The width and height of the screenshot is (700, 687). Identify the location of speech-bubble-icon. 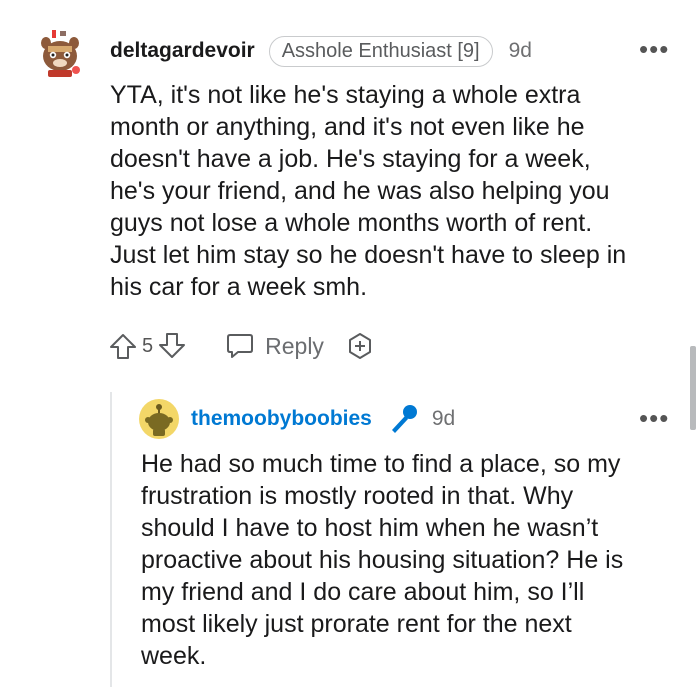
(240, 346).